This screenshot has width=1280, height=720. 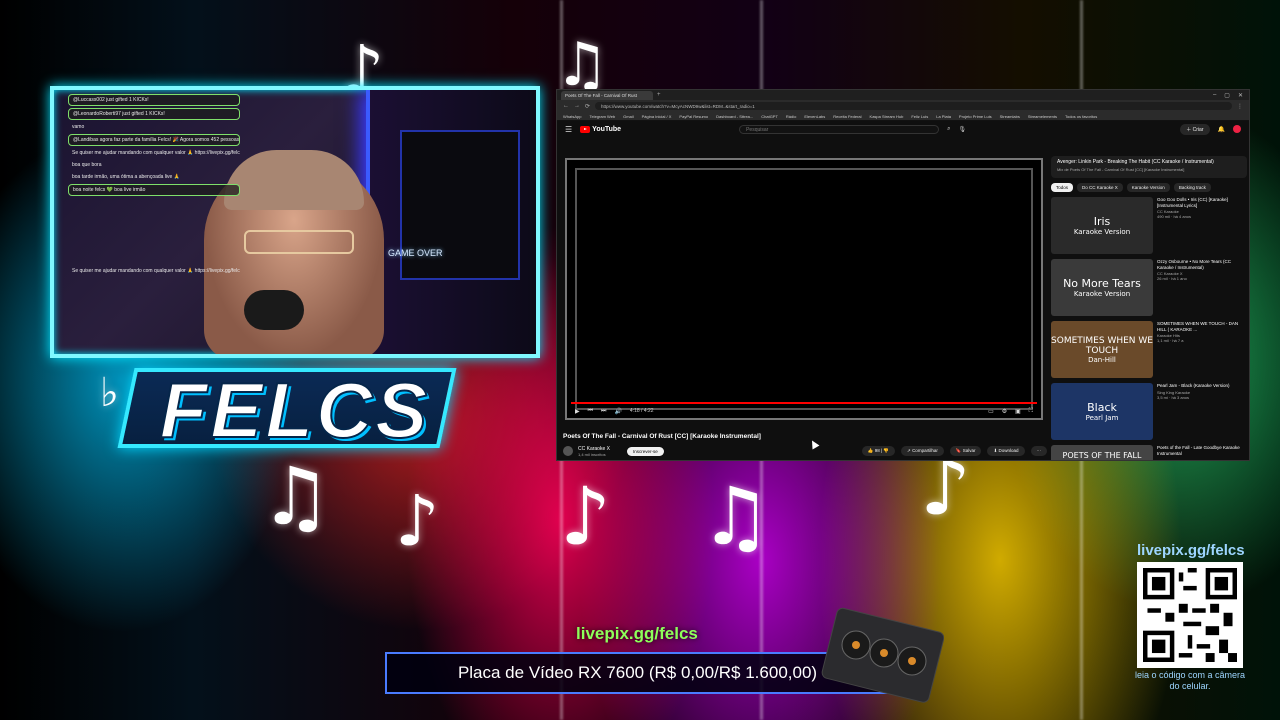 What do you see at coordinates (109, 393) in the screenshot?
I see `music-note-icon: ♭` at bounding box center [109, 393].